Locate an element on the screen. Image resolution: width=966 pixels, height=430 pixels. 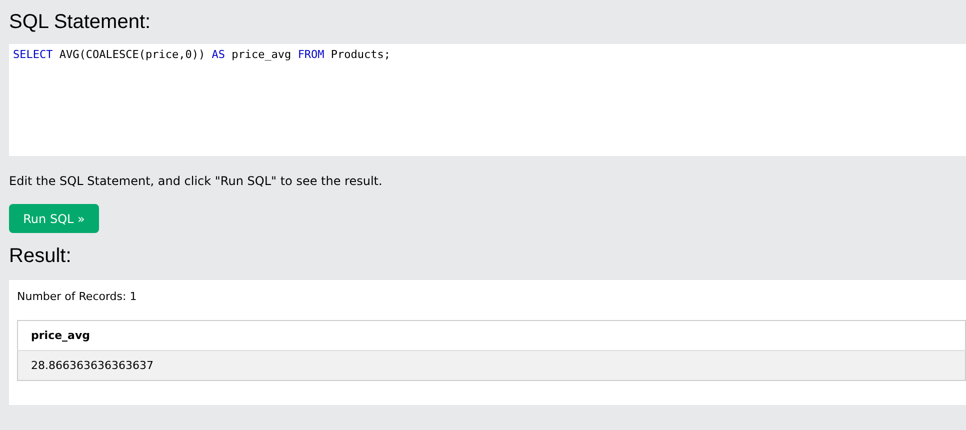
column-header: price_avg is located at coordinates (492, 335).